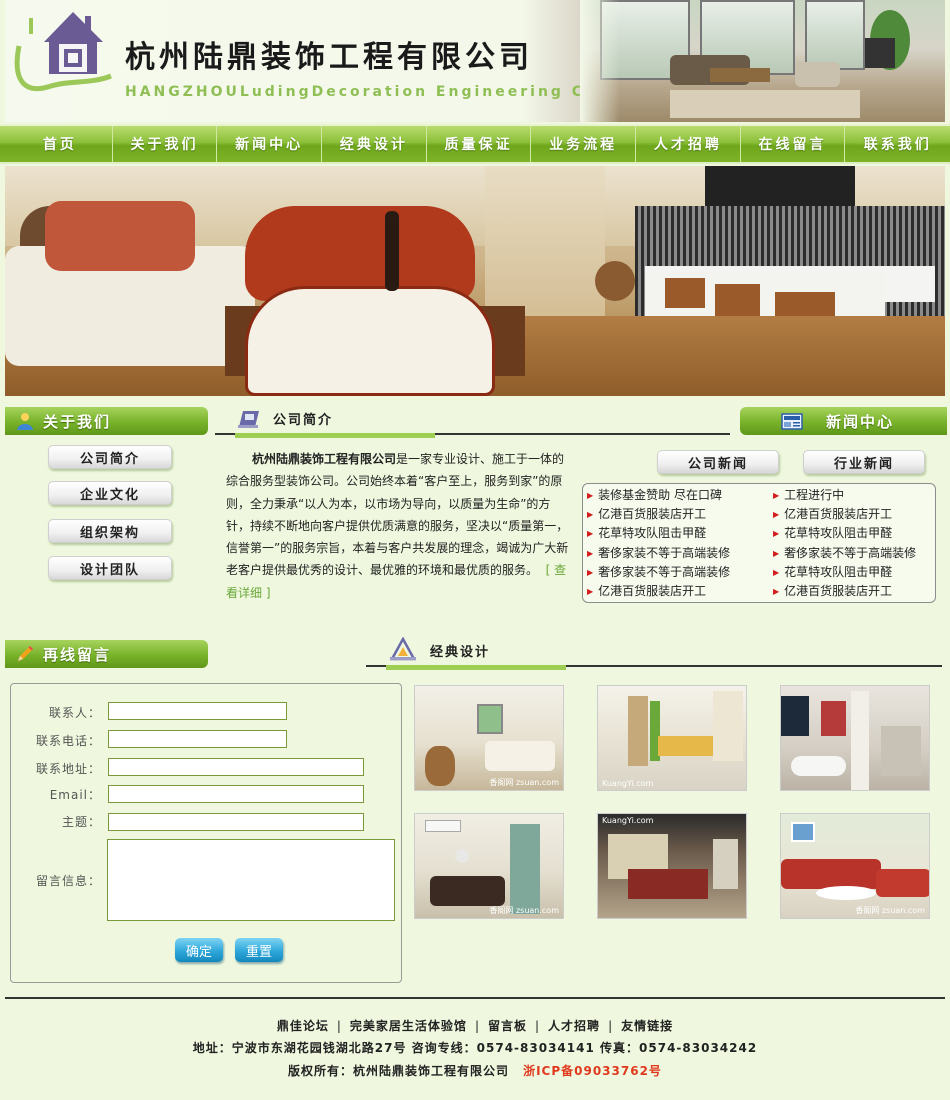  Describe the element at coordinates (60, 144) in the screenshot. I see `nav-home: 首页` at that location.